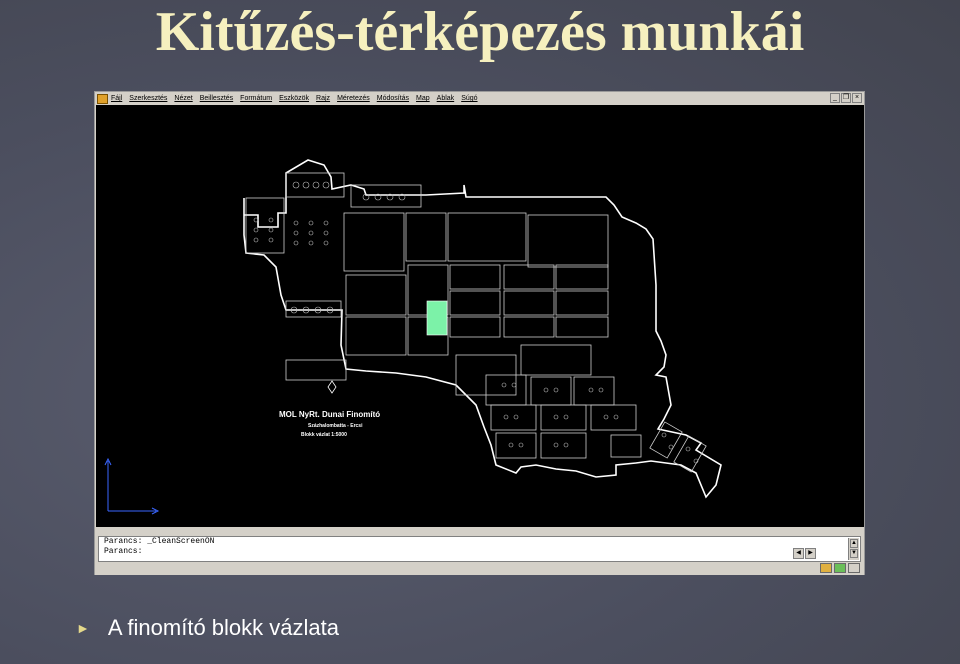  Describe the element at coordinates (857, 98) in the screenshot. I see `close-button: ×` at that location.